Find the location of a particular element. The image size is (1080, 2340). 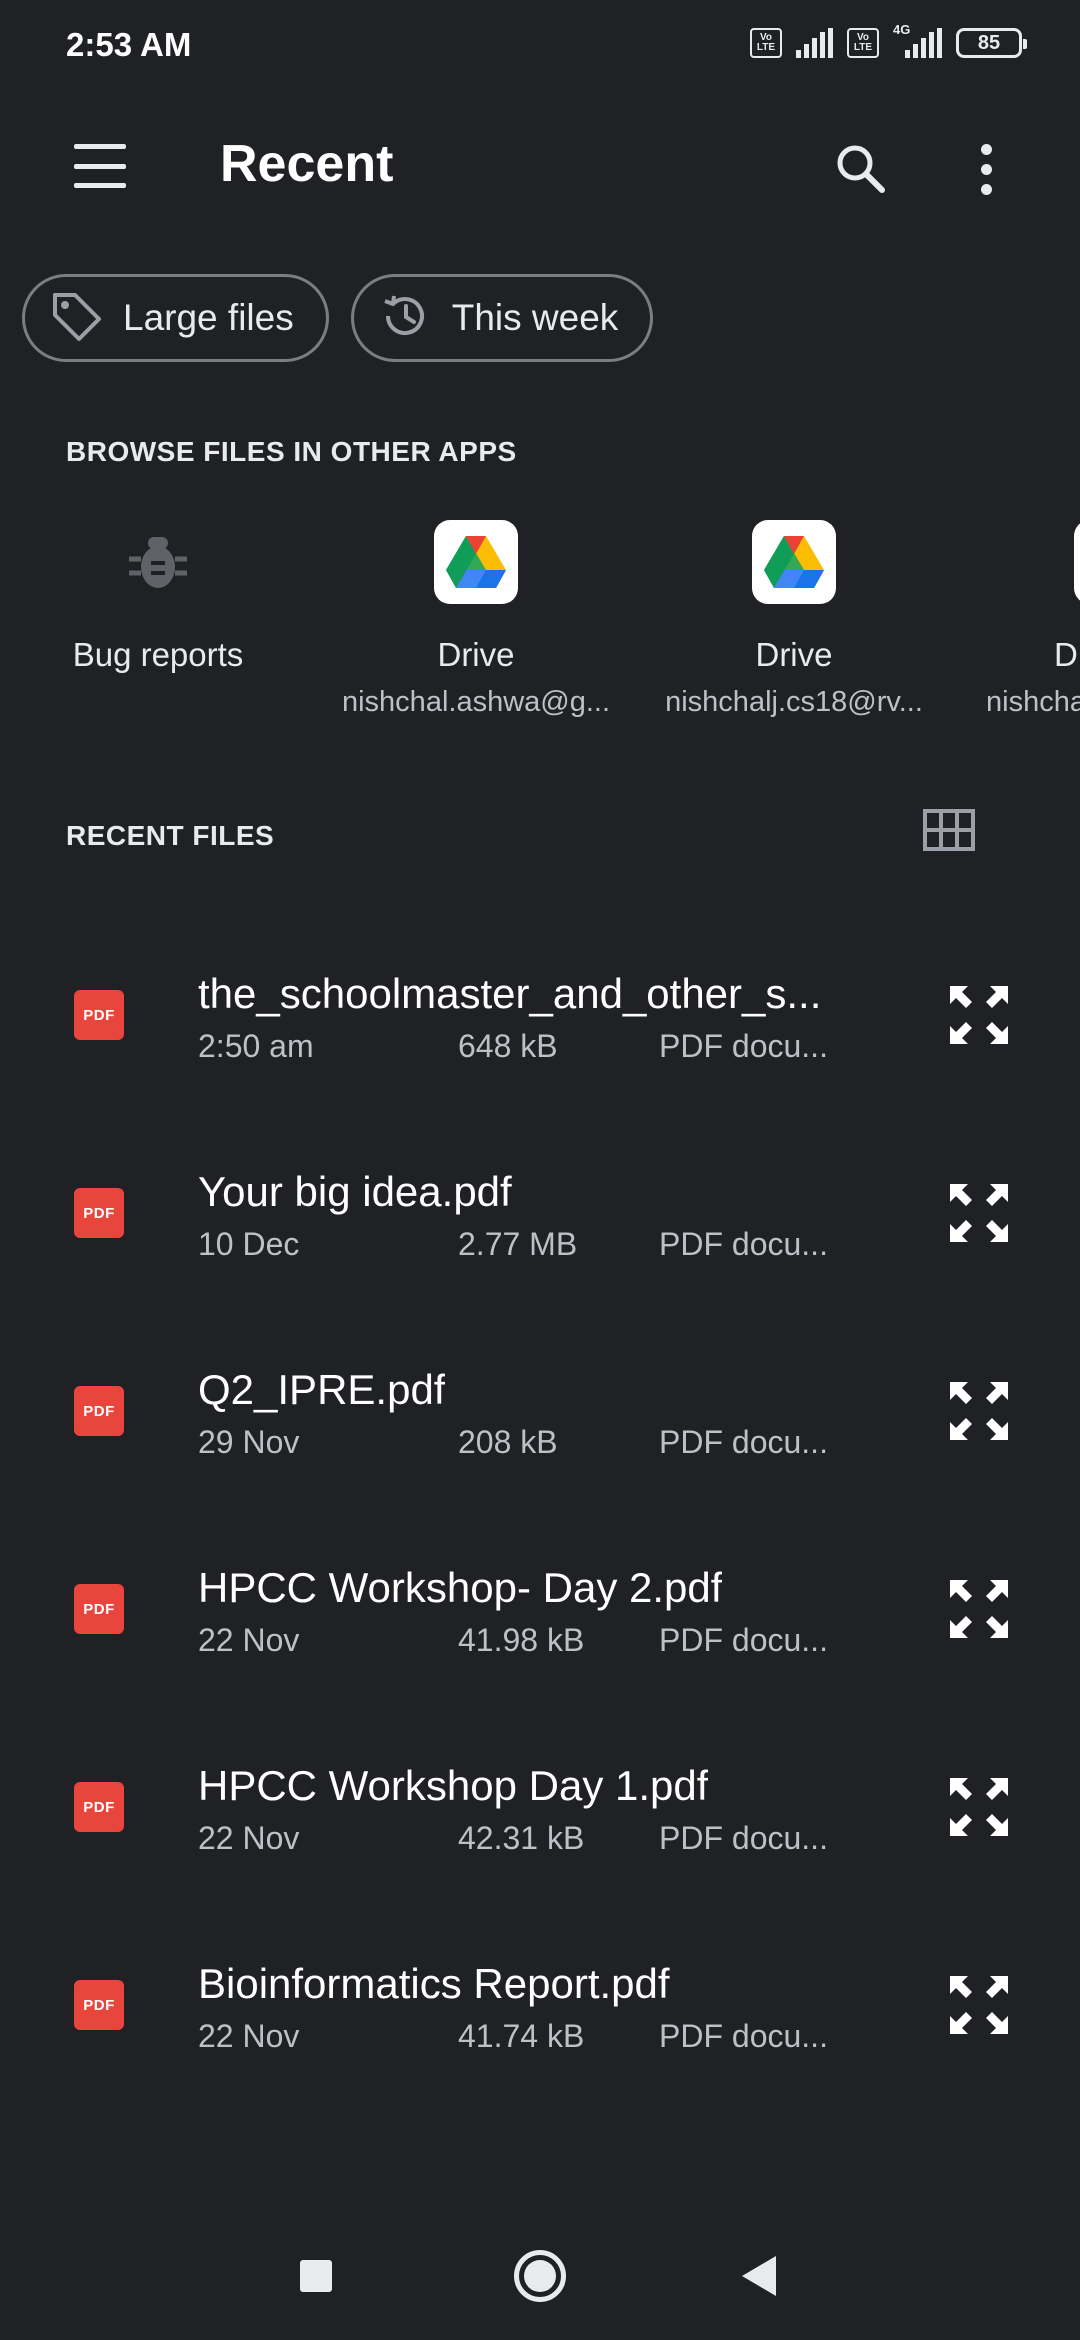

network-type-label: 4G is located at coordinates (902, 29).